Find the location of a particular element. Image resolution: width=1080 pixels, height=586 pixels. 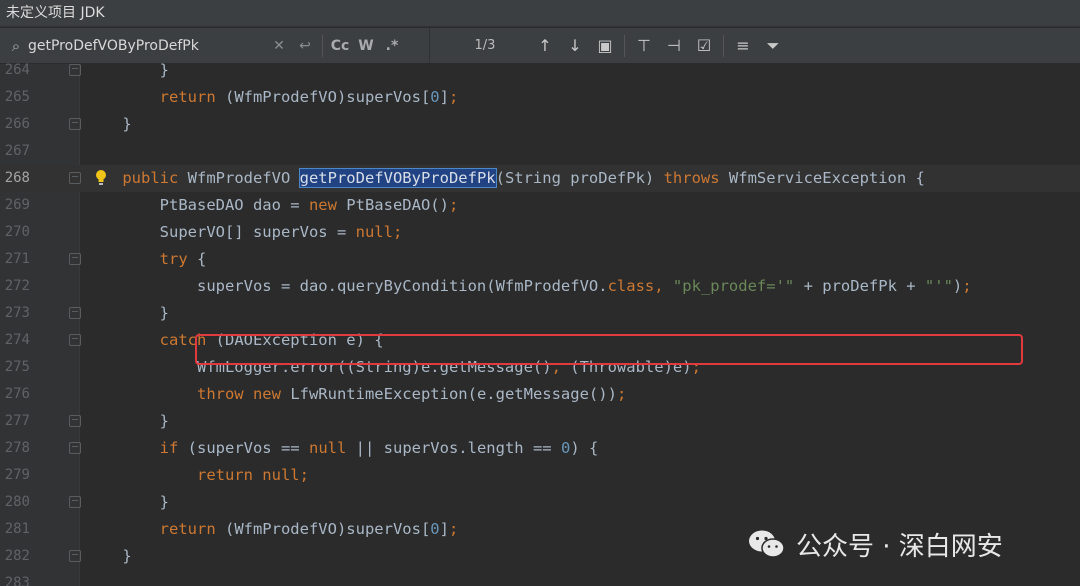

line-number: 277 is located at coordinates (17, 421).